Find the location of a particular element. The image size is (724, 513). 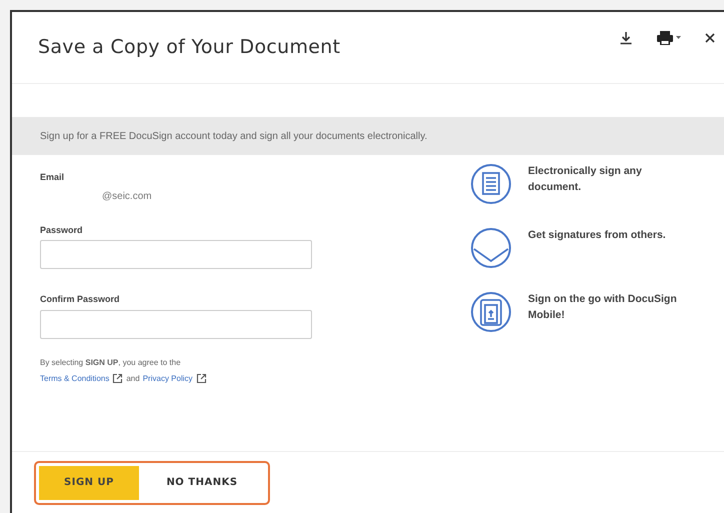

privacy-policy-link: Privacy Policy is located at coordinates (167, 378).